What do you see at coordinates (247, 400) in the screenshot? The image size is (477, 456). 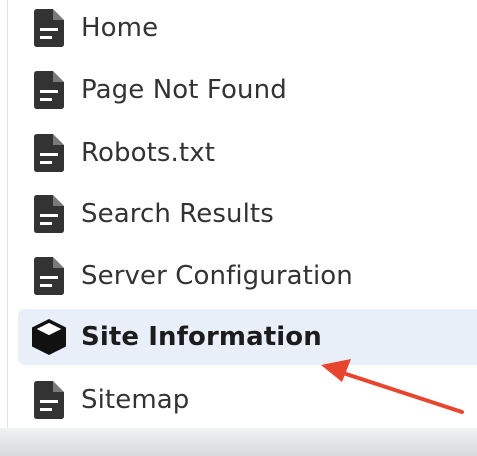 I see `tree-item-sitemap: Sitemap` at bounding box center [247, 400].